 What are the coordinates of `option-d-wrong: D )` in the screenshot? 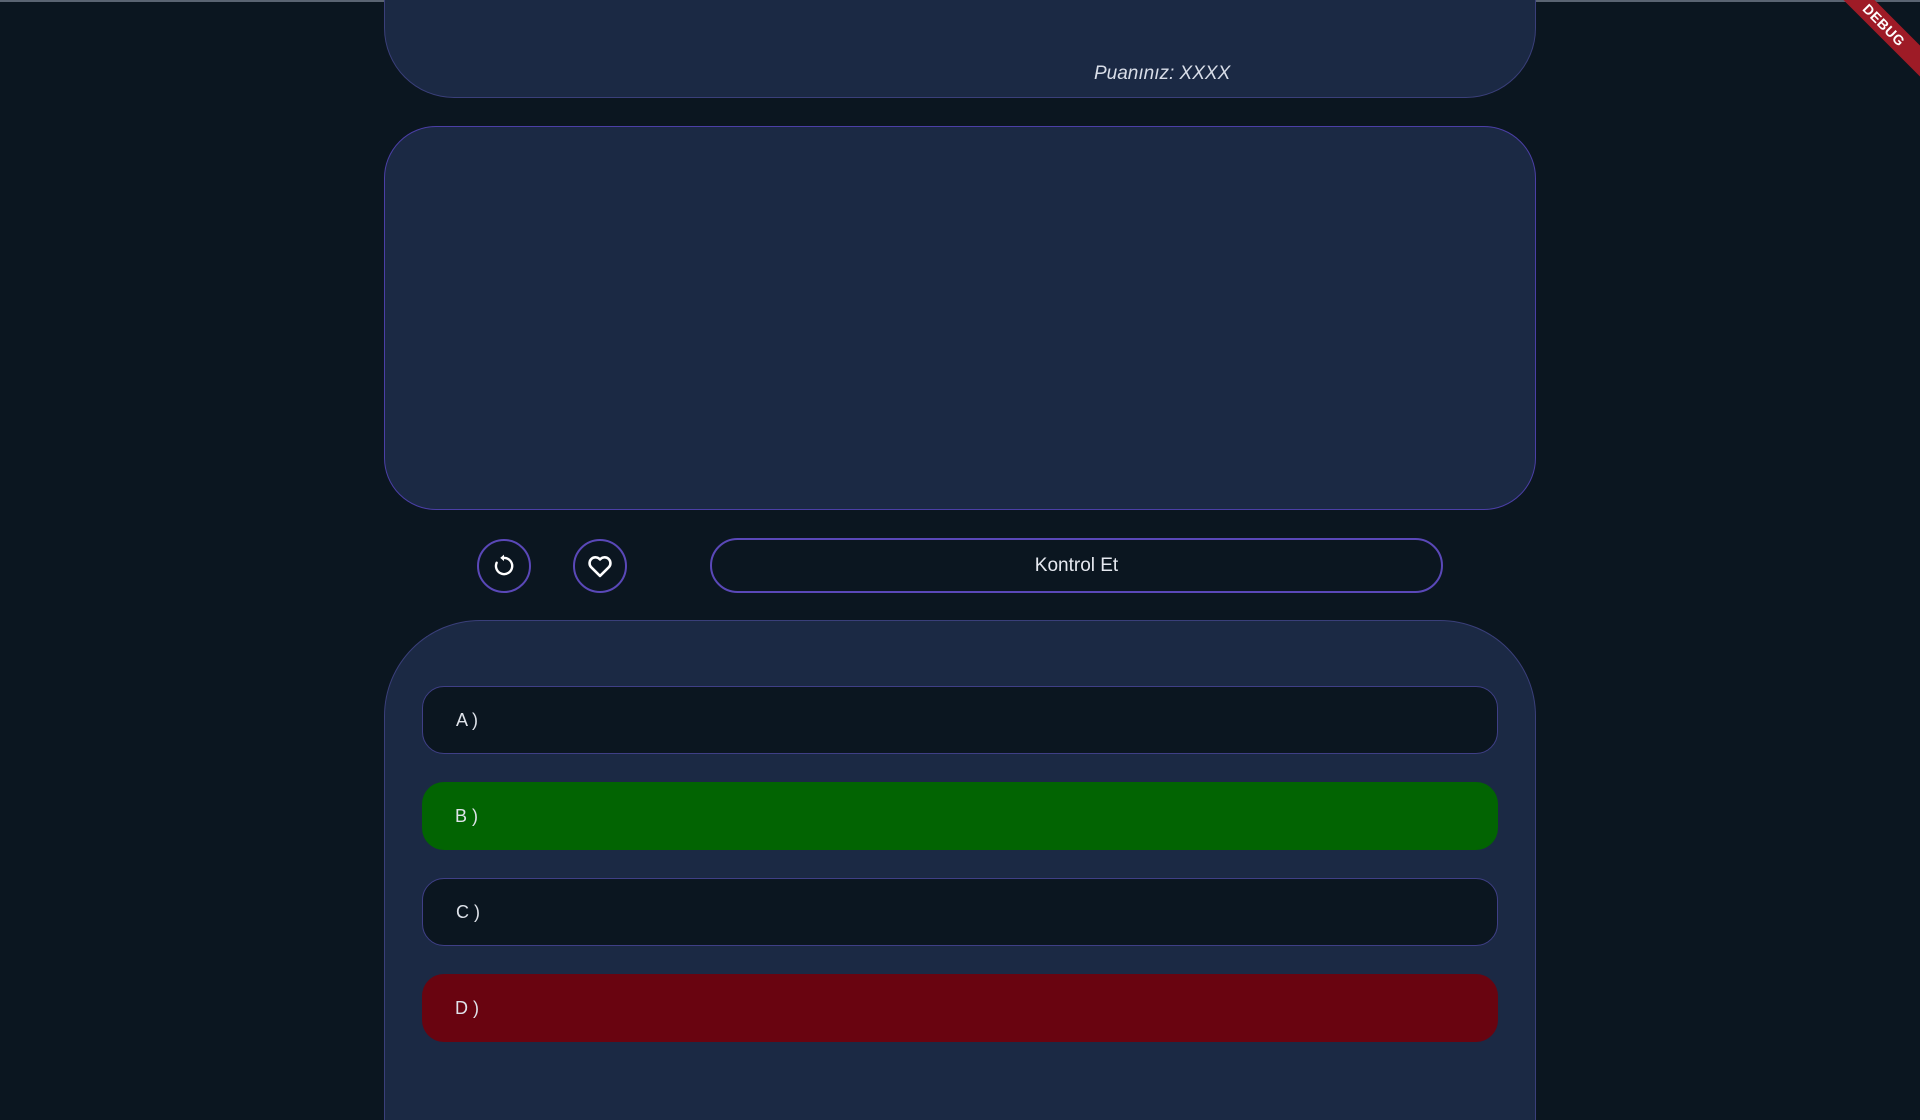 It's located at (960, 1008).